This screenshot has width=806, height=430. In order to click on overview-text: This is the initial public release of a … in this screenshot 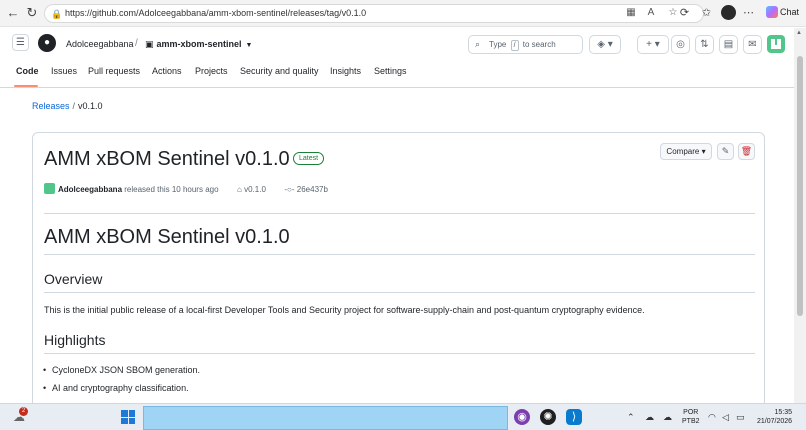, I will do `click(344, 310)`.